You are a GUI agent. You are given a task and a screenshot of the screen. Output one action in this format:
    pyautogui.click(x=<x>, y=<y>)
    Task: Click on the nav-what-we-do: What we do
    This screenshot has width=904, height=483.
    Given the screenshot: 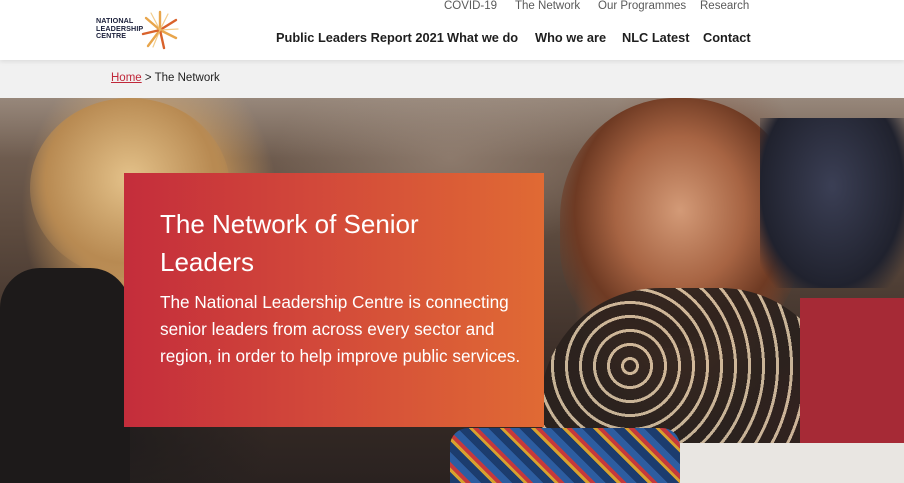 What is the action you would take?
    pyautogui.click(x=482, y=37)
    